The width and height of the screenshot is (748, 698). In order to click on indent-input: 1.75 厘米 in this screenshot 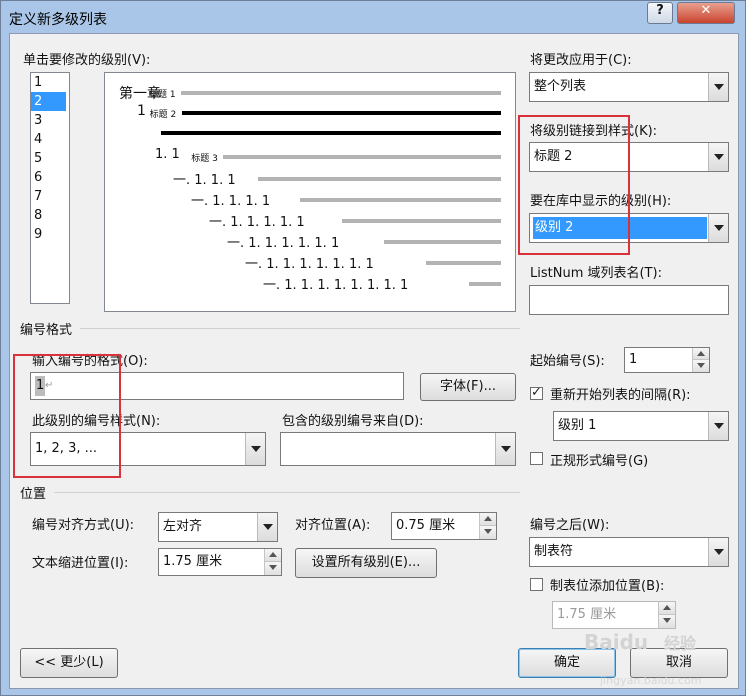, I will do `click(220, 562)`.